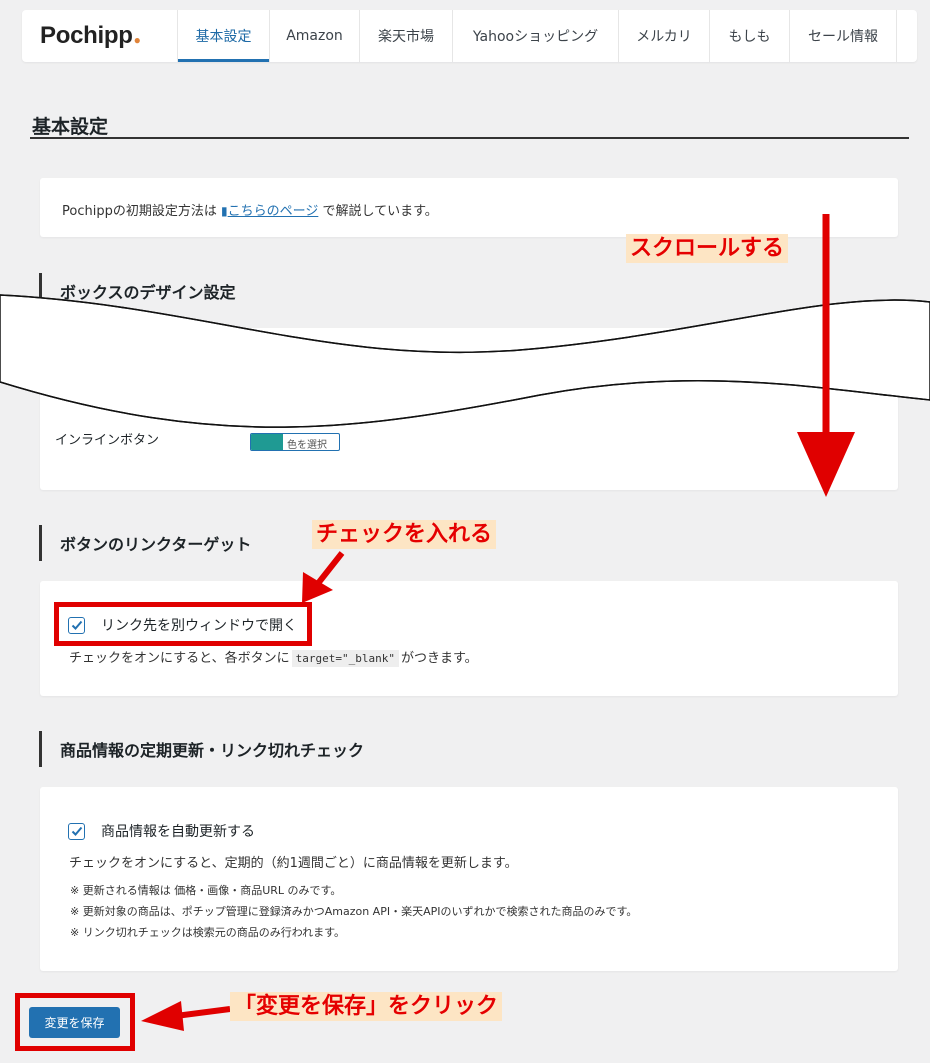  Describe the element at coordinates (208, 932) in the screenshot. I see `auto-update-note-3: ※ リンク切れチェックは検索元の商品のみ行われます。` at that location.